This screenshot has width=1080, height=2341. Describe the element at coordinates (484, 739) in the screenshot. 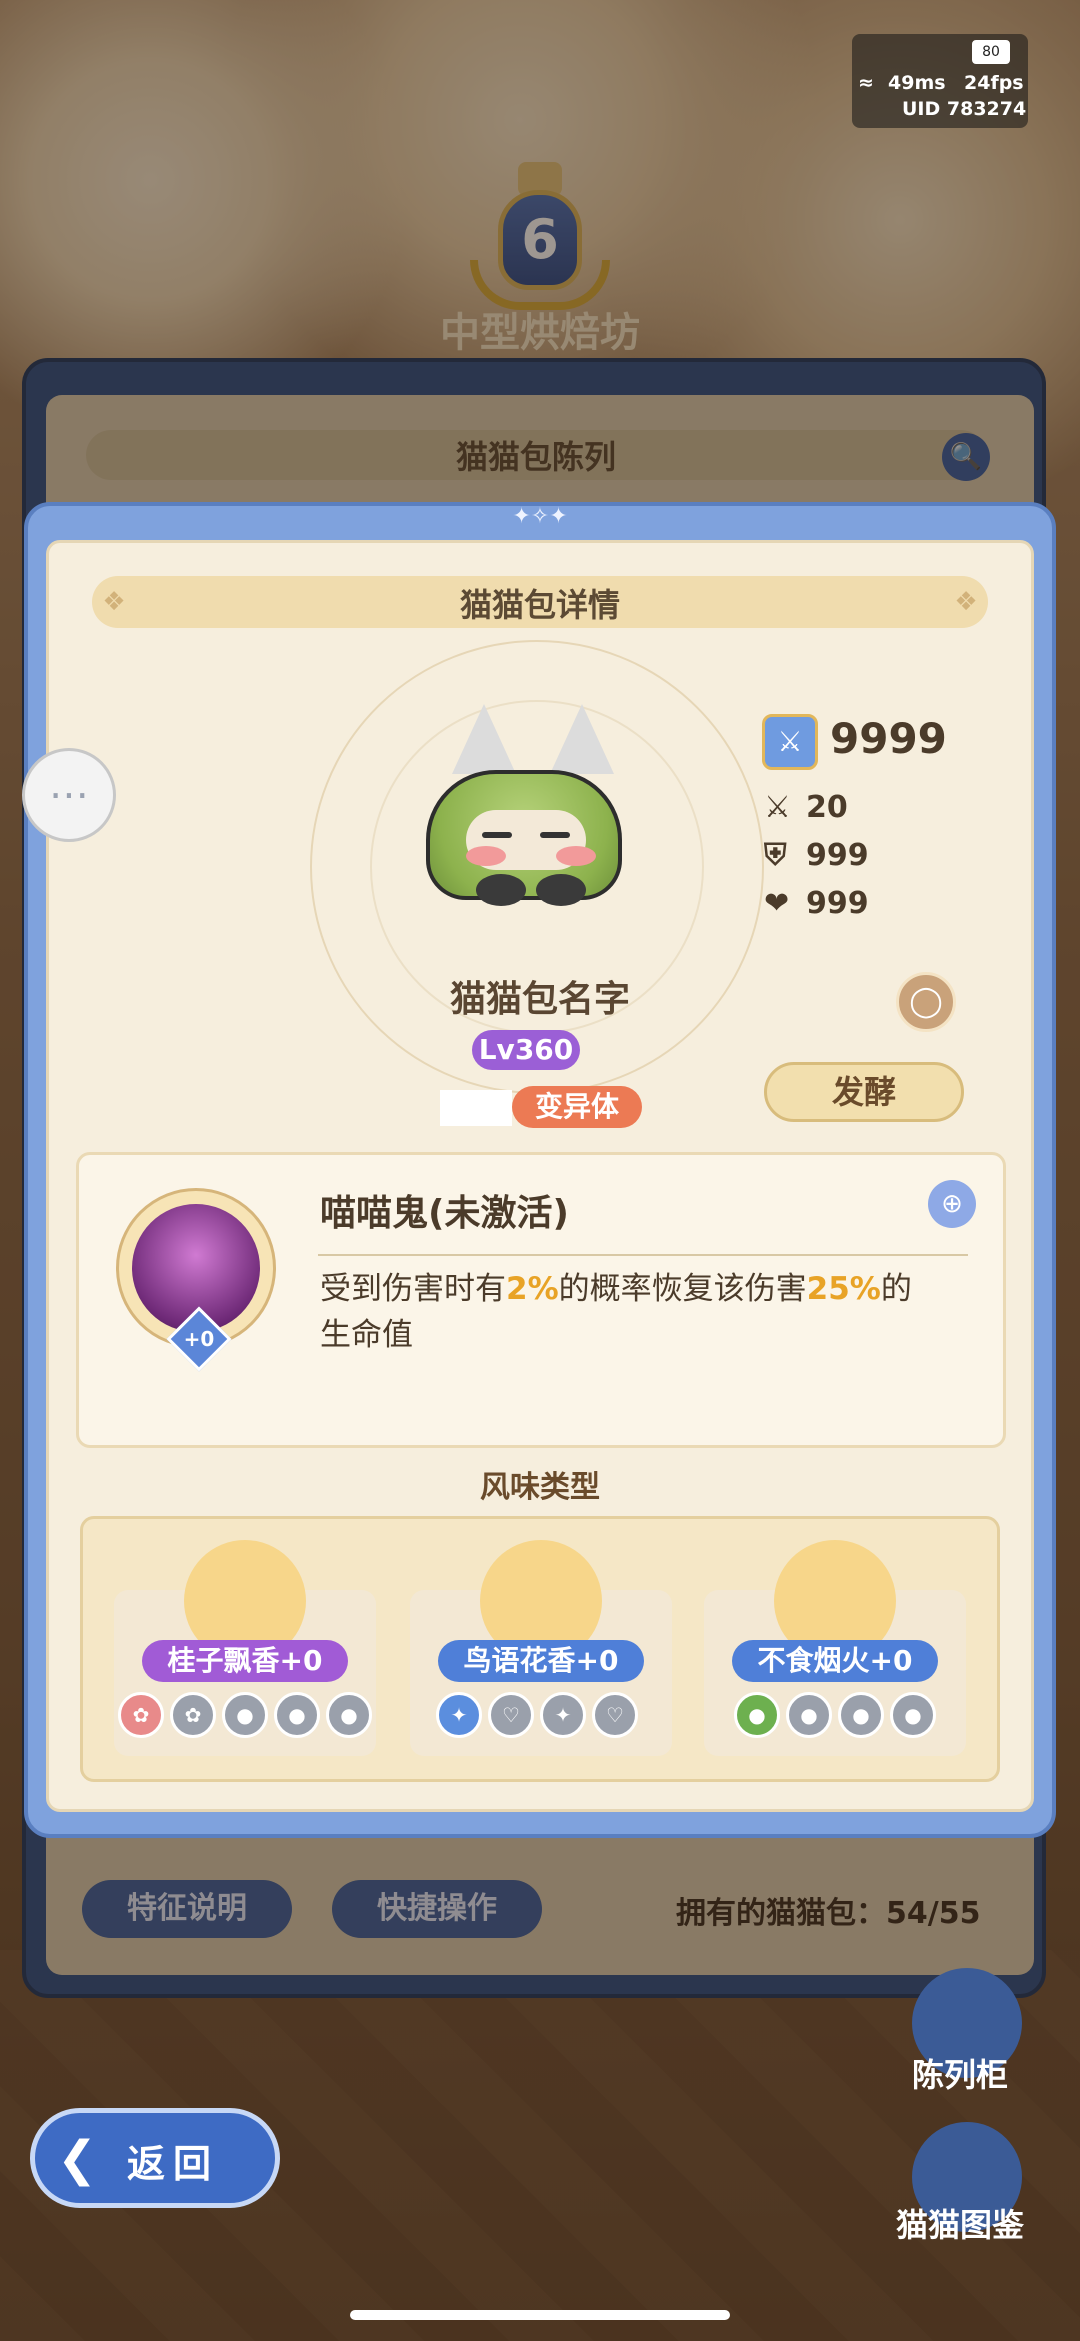

I see `cat-ear-left` at that location.